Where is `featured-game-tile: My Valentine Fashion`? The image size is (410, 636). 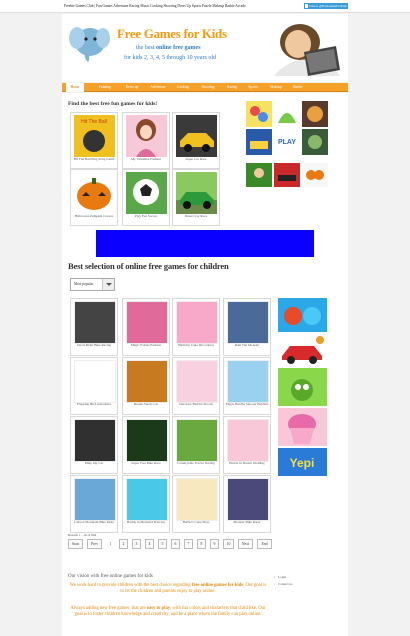 featured-game-tile: My Valentine Fashion is located at coordinates (146, 140).